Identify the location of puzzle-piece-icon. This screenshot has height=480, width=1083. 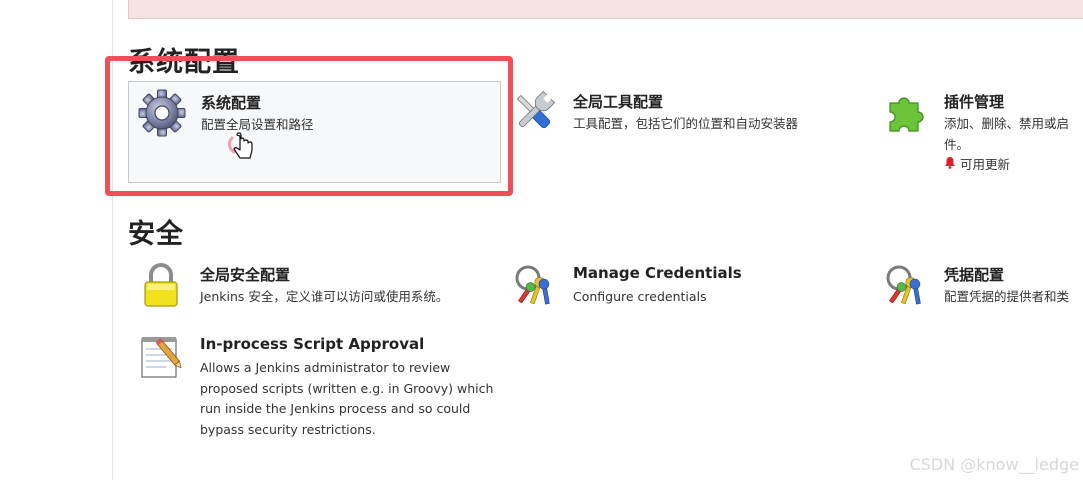
(905, 112).